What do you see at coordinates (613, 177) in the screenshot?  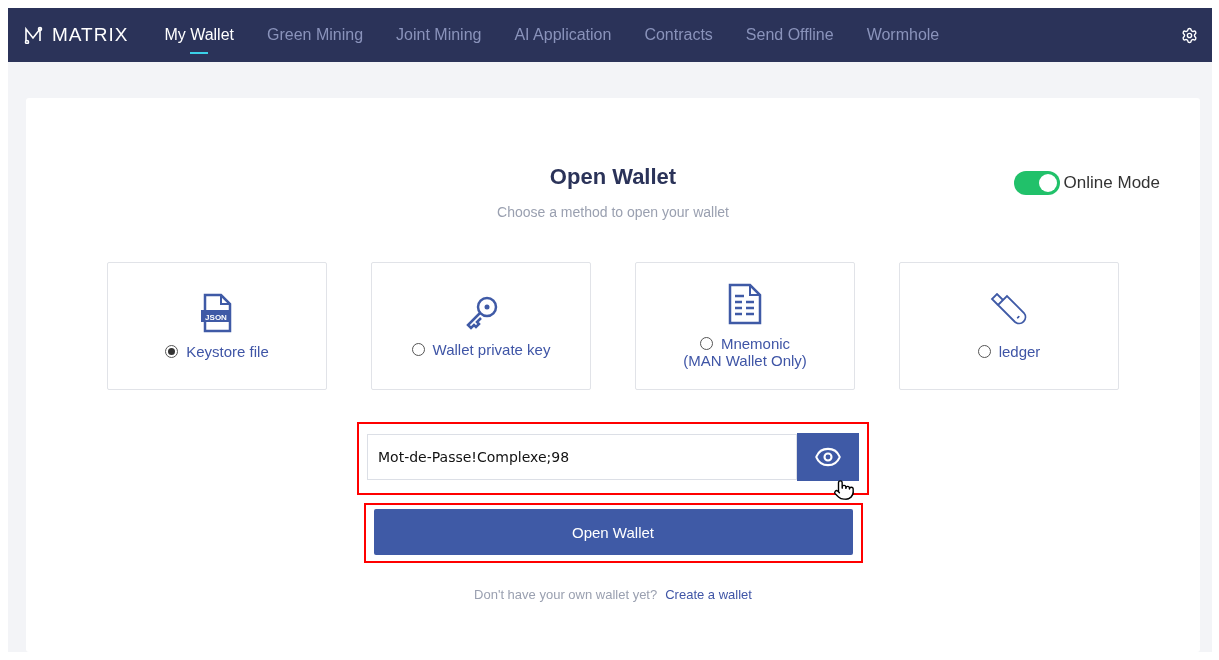 I see `page-title: Open Wallet` at bounding box center [613, 177].